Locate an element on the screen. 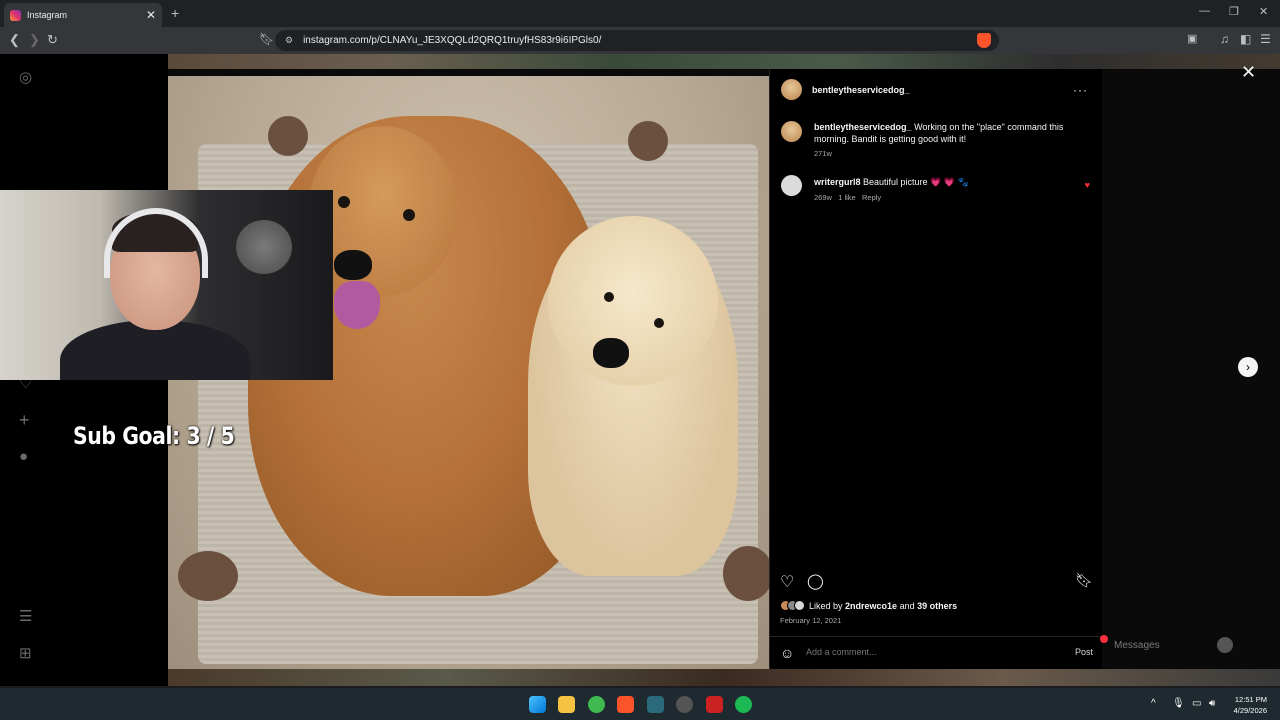 Image resolution: width=1280 pixels, height=720 pixels. liker-avatar is located at coordinates (799, 605).